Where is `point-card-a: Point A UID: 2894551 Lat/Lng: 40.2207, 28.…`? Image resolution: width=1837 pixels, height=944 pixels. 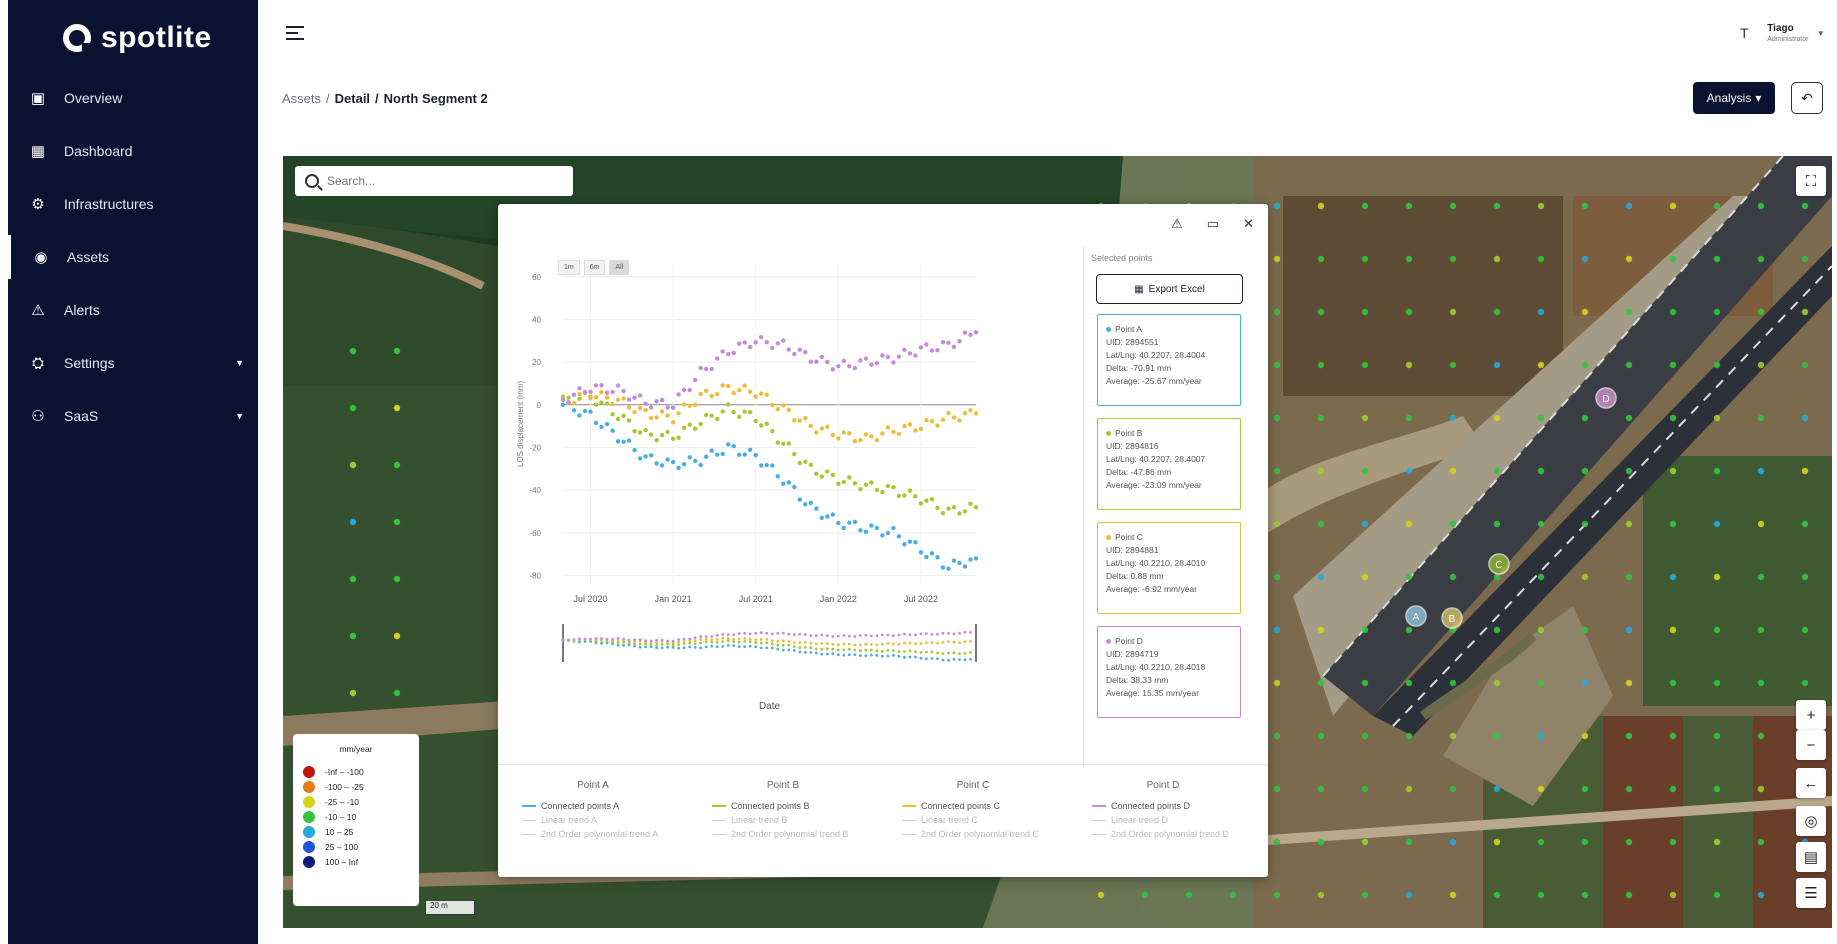 point-card-a: Point A UID: 2894551 Lat/Lng: 40.2207, 28.… is located at coordinates (1169, 360).